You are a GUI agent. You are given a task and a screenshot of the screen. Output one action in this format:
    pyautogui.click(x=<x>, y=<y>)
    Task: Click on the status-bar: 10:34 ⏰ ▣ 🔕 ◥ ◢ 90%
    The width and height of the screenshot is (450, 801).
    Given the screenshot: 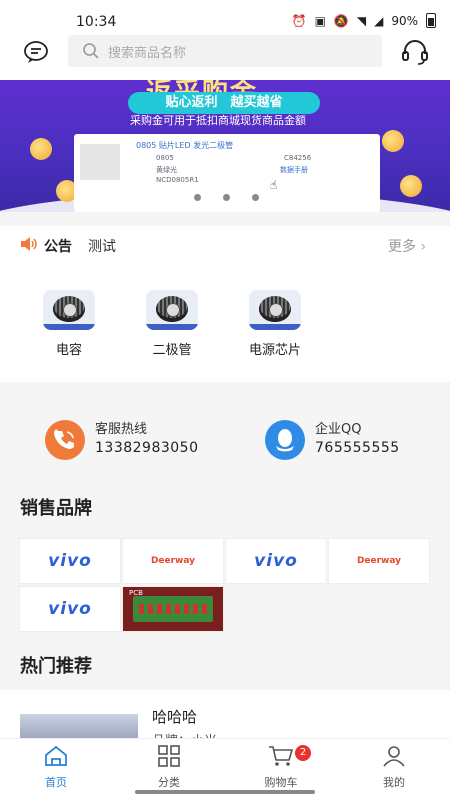 What is the action you would take?
    pyautogui.click(x=225, y=19)
    